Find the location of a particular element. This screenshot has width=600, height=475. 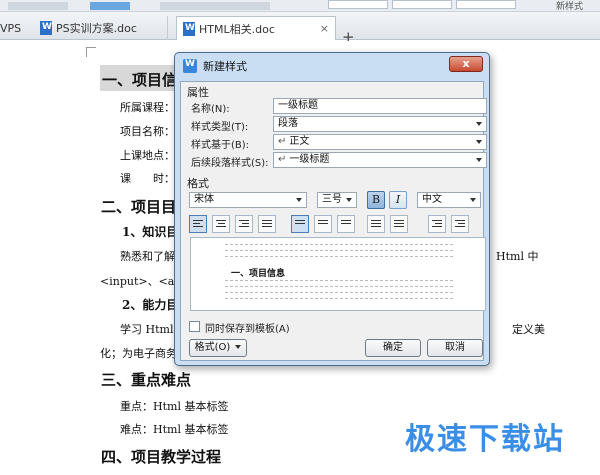

preview-heading: 一、项目信息 is located at coordinates (258, 274).